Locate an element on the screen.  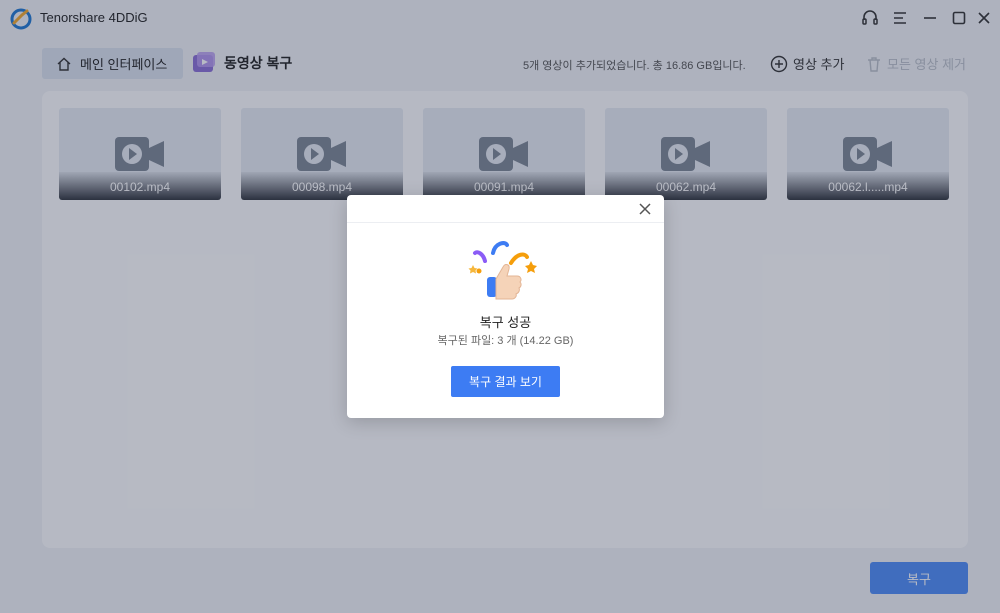
thumbs-up-icon is located at coordinates (502, 270).